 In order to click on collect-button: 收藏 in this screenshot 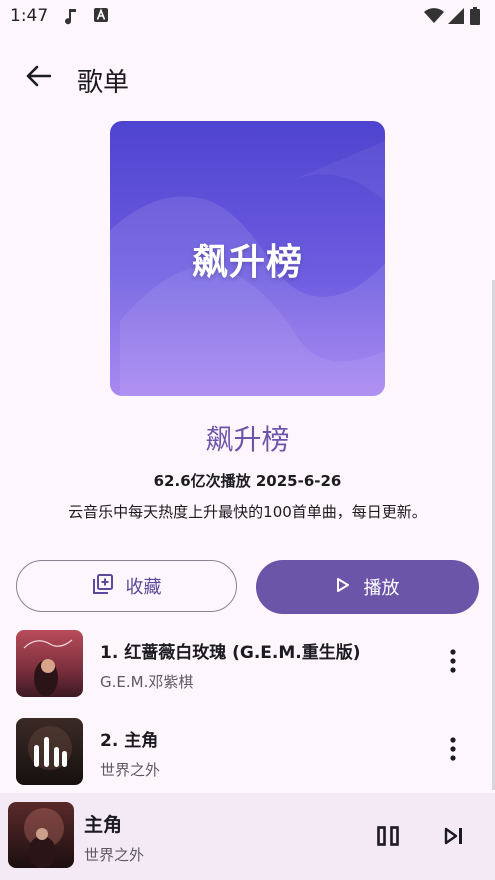, I will do `click(126, 586)`.